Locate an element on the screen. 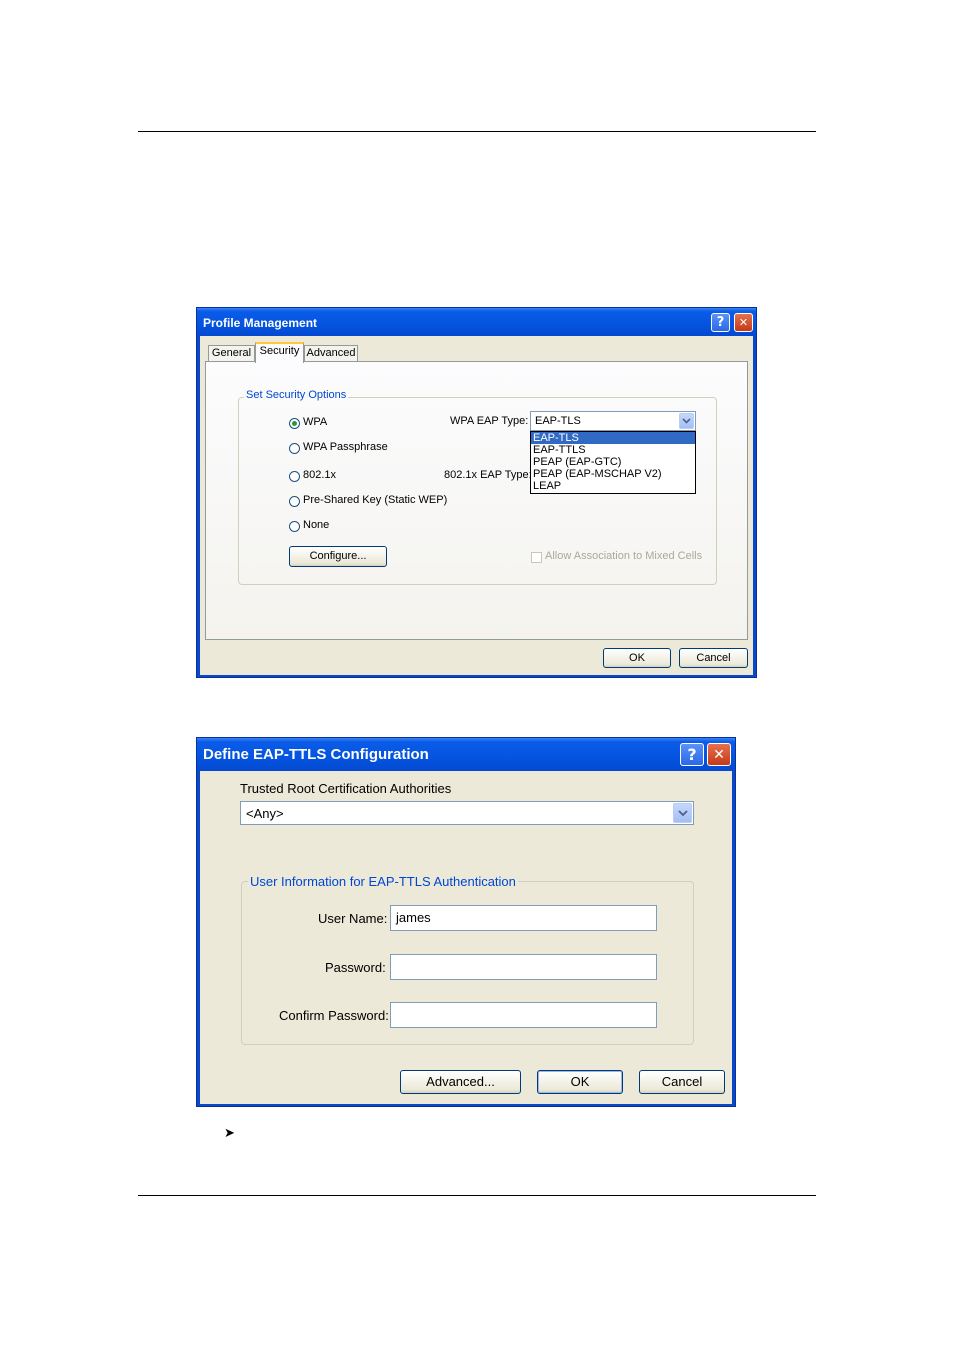 The image size is (954, 1350). eap-option-peap-mschap: PEAP (EAP-MSCHAP V2) is located at coordinates (613, 474).